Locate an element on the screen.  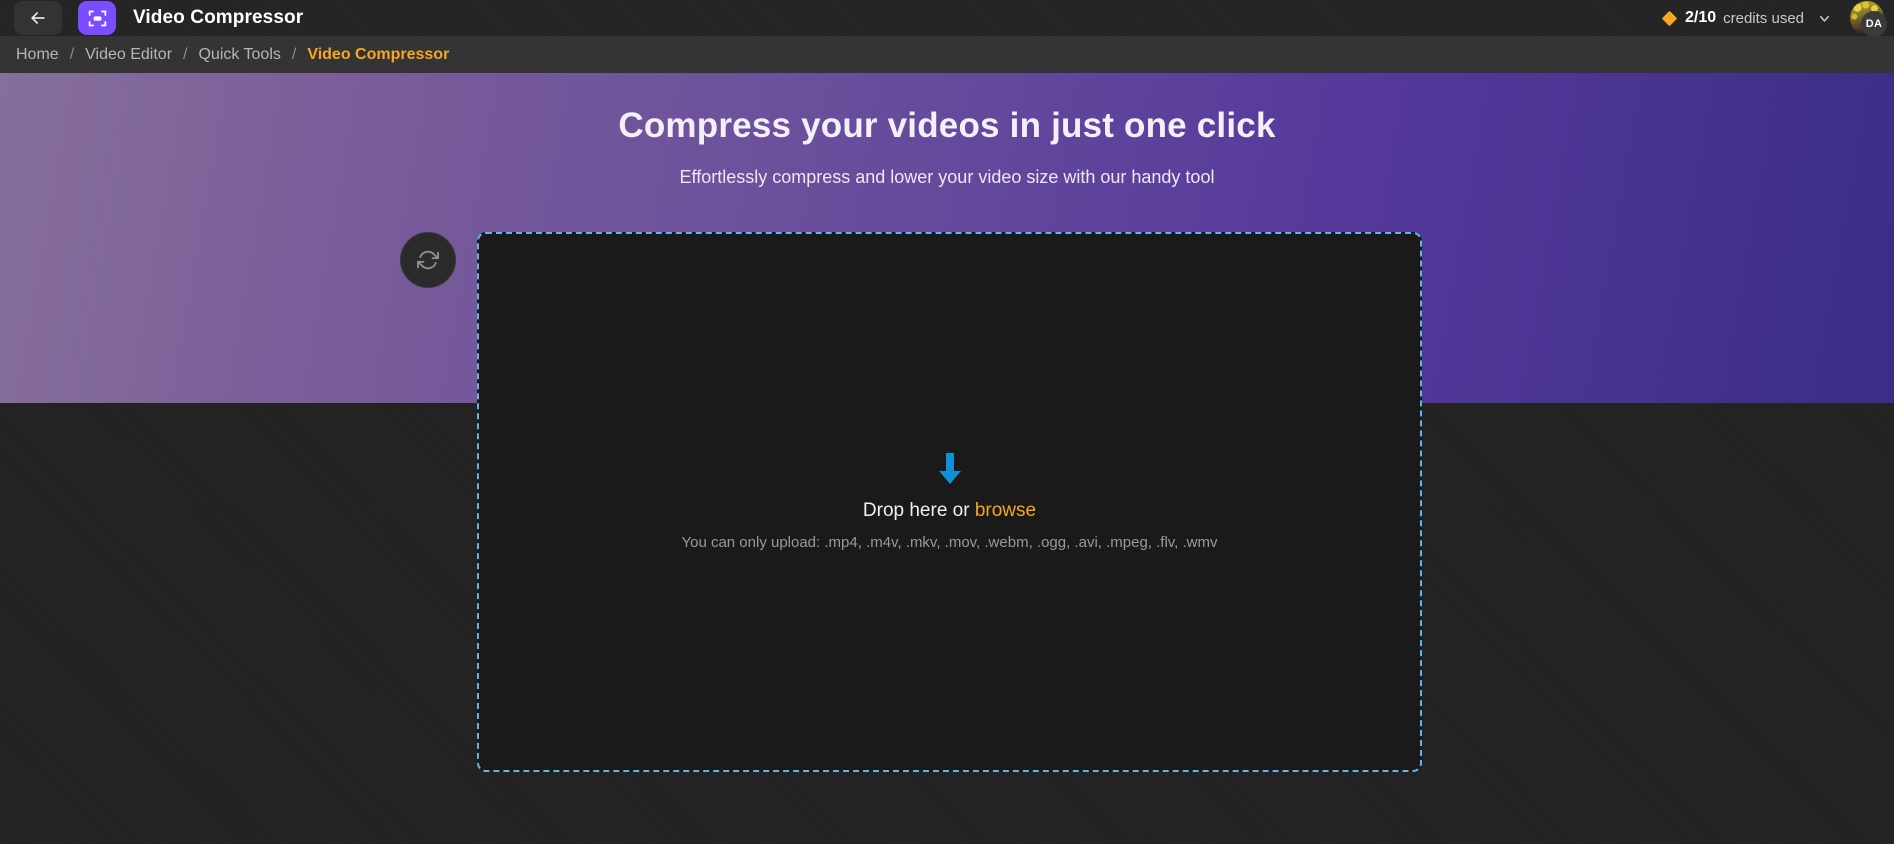
breadcrumb-item-video-compressor: Video Compressor is located at coordinates (378, 54).